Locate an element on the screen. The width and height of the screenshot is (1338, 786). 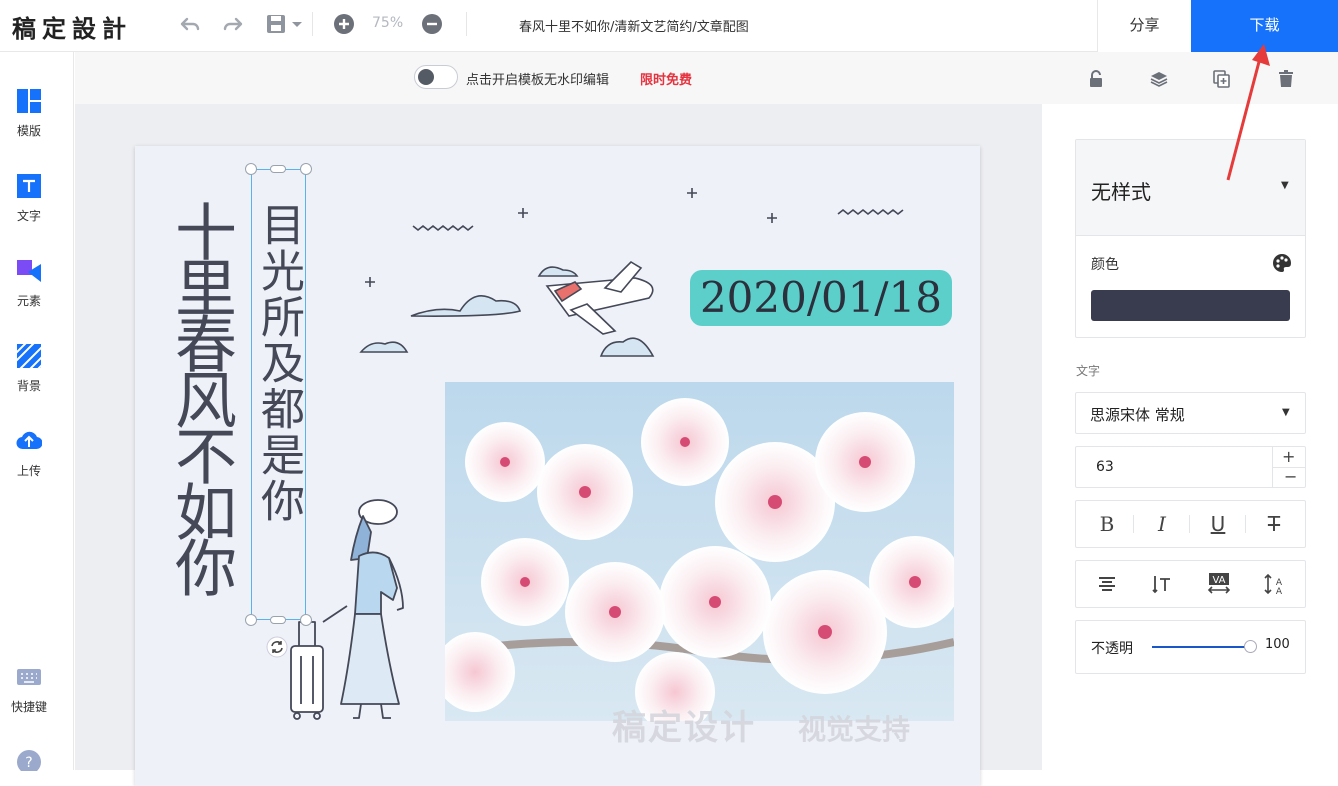
decrease-icon: − is located at coordinates (1290, 476).